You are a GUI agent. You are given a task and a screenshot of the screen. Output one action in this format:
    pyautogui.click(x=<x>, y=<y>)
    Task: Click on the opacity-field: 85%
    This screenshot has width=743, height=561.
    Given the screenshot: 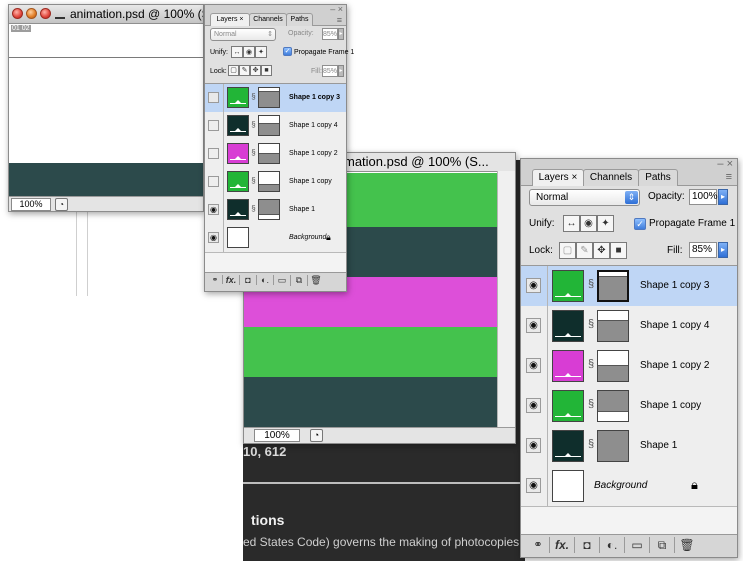 What is the action you would take?
    pyautogui.click(x=330, y=34)
    